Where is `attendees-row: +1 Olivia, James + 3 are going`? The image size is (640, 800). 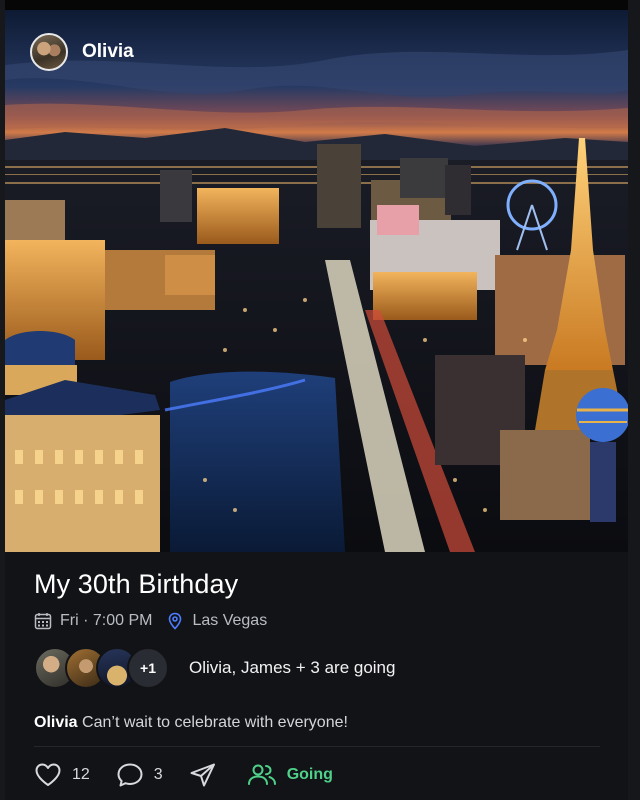
attendees-row: +1 Olivia, James + 3 are going is located at coordinates (214, 668).